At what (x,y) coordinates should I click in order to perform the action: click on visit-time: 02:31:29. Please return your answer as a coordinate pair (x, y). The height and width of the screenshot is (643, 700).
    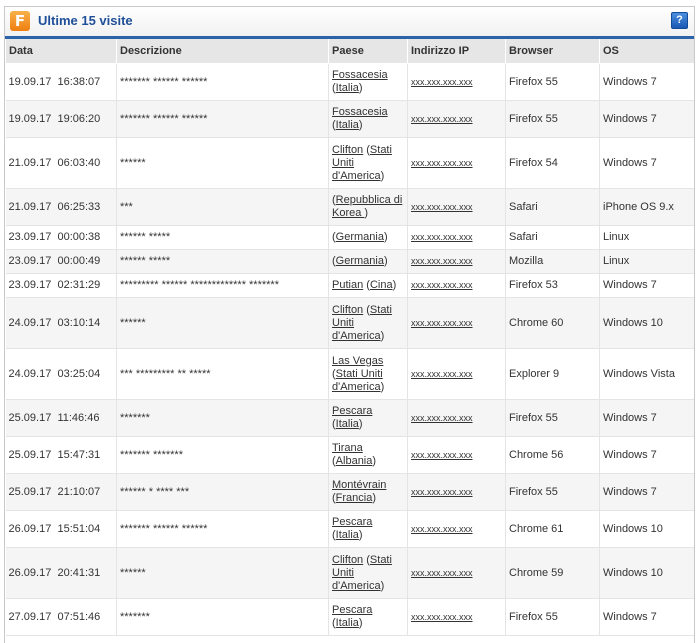
    Looking at the image, I should click on (79, 285).